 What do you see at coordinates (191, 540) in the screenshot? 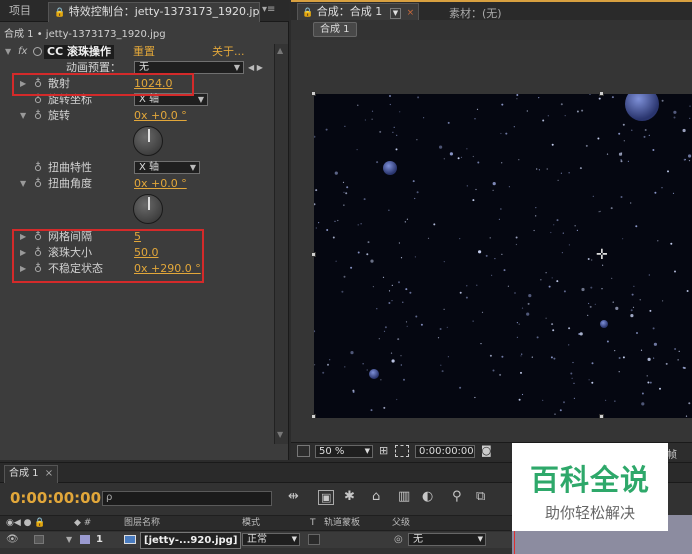
I see `layer-name: [jetty-...920.jpg]` at bounding box center [191, 540].